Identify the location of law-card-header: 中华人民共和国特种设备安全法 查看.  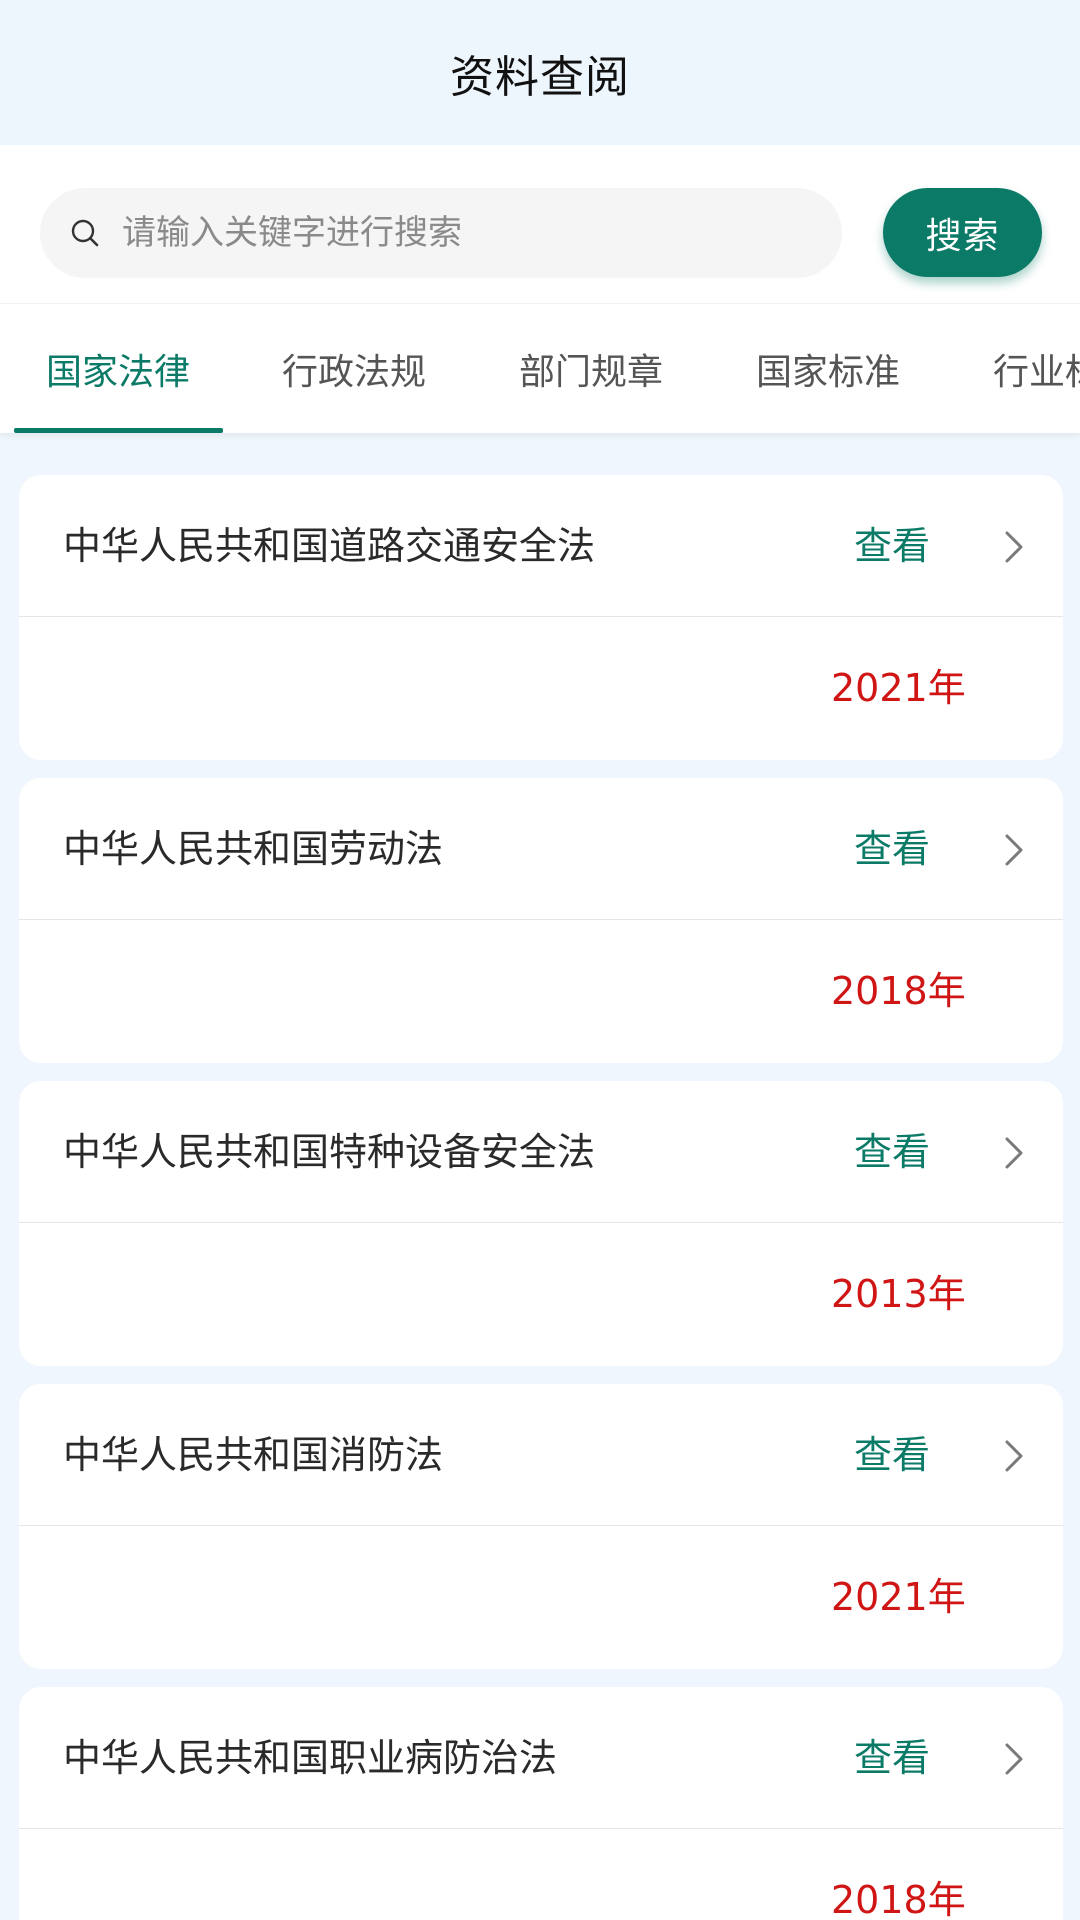
(541, 1152).